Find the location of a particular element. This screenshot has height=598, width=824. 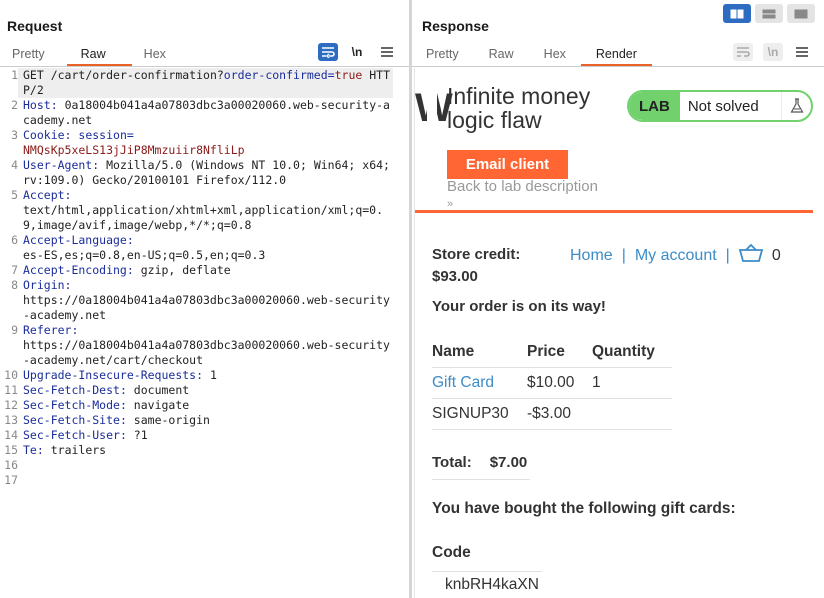

store-credit-label: Store credit: is located at coordinates (476, 254).